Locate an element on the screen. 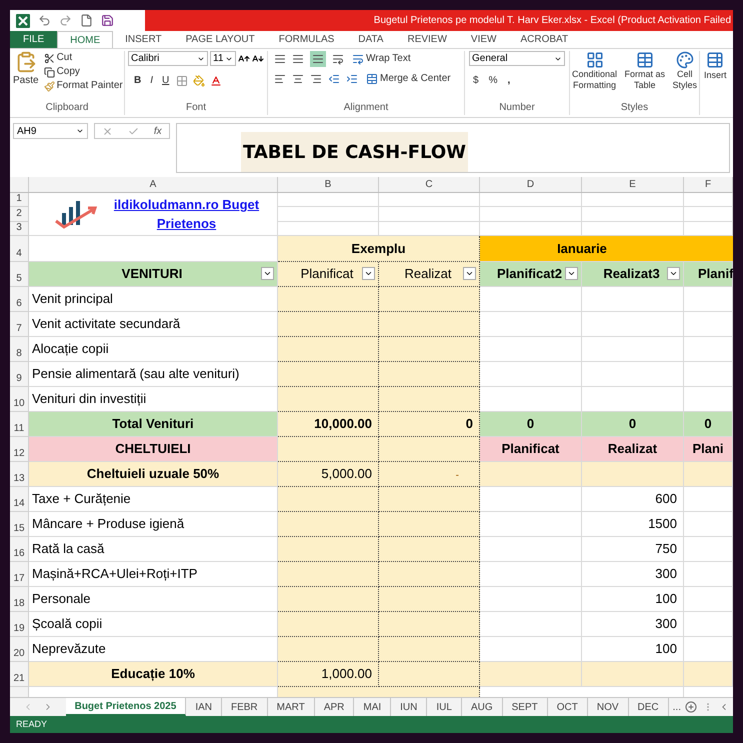 The image size is (743, 743). table-cell: Școală copii is located at coordinates (153, 624).